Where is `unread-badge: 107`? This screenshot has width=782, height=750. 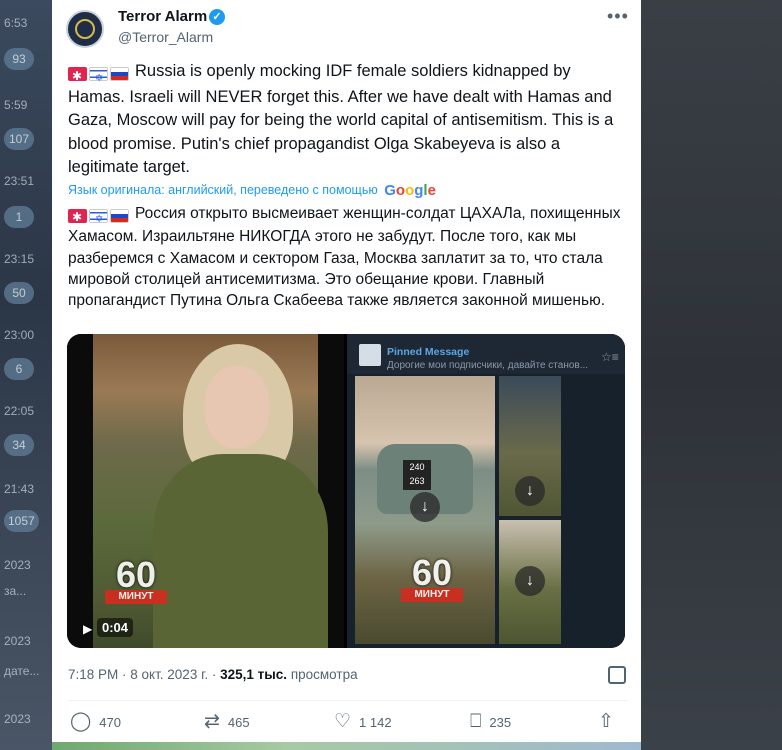
unread-badge: 107 is located at coordinates (28, 134).